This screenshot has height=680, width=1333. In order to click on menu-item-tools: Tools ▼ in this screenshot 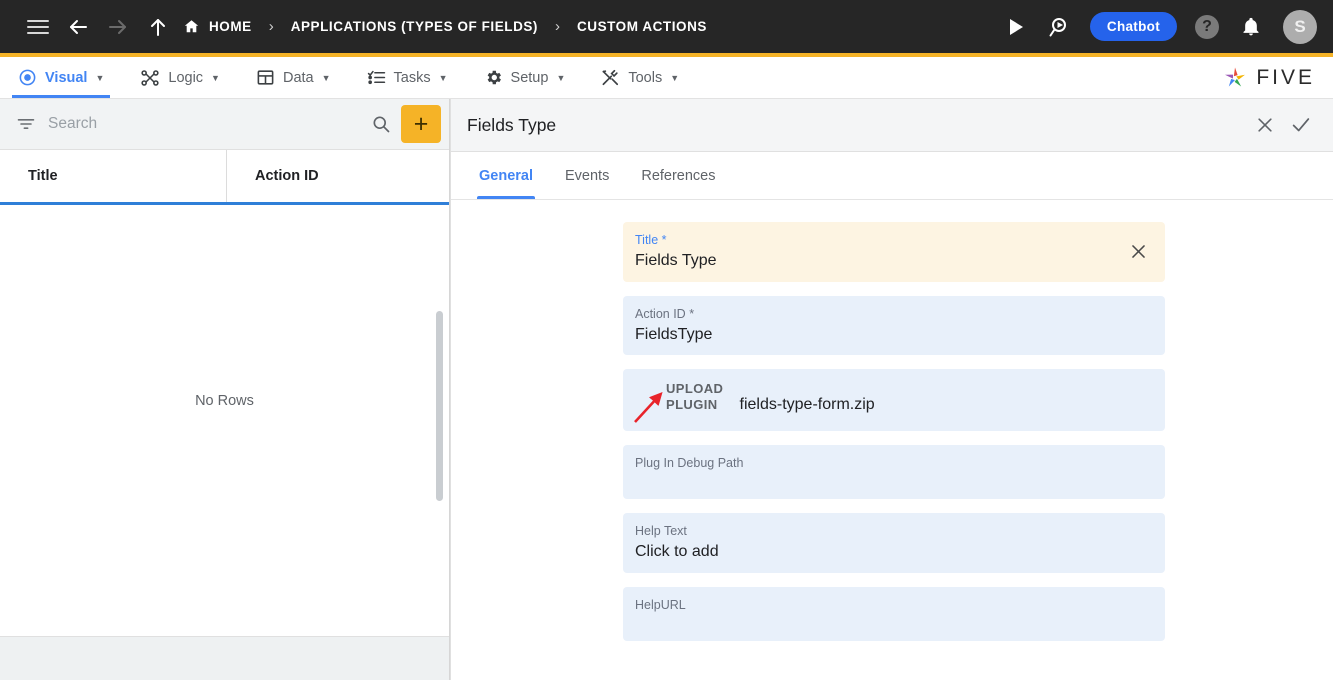, I will do `click(640, 77)`.